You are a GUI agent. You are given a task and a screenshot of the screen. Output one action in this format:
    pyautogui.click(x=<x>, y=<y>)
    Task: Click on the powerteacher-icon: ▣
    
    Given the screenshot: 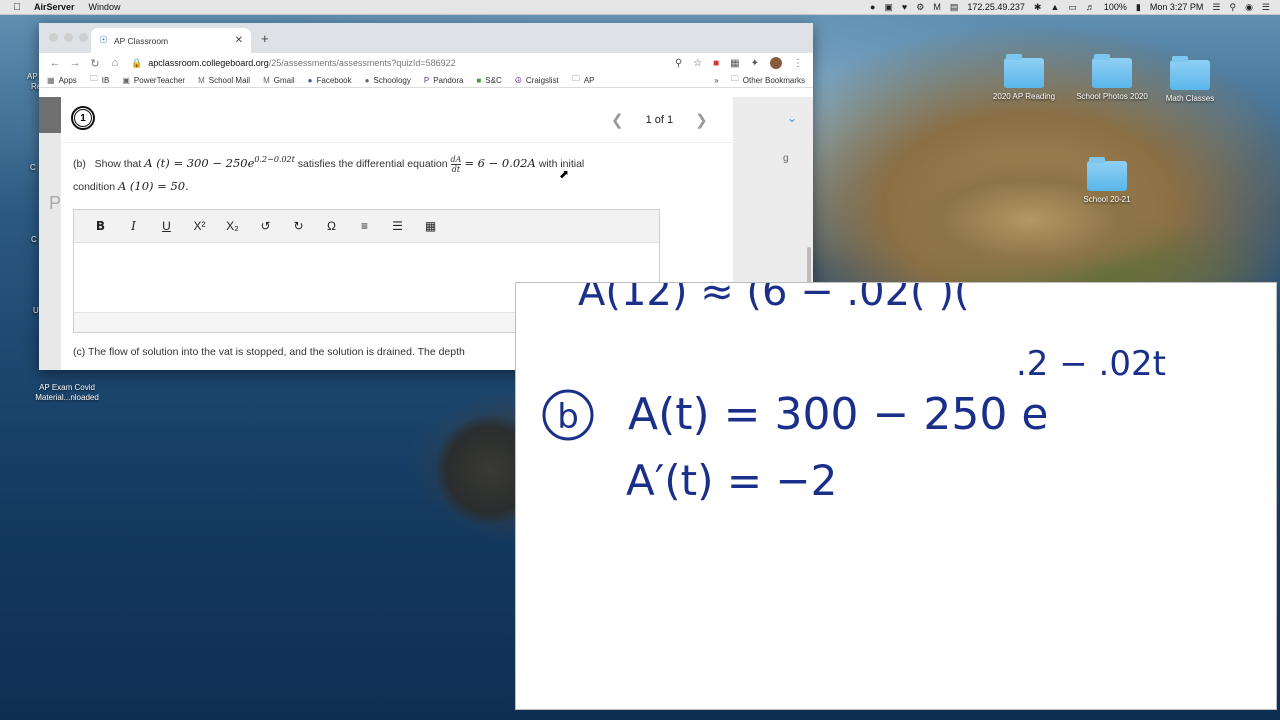 What is the action you would take?
    pyautogui.click(x=126, y=80)
    